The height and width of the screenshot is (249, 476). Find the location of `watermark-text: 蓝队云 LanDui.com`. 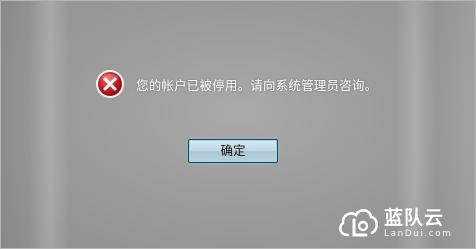

watermark-text: 蓝队云 LanDui.com is located at coordinates (418, 223).